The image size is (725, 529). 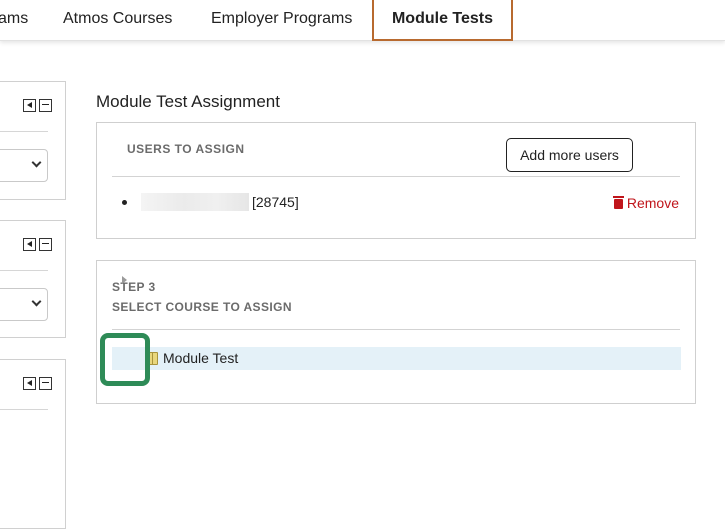 What do you see at coordinates (201, 358) in the screenshot?
I see `course-label: Module Test` at bounding box center [201, 358].